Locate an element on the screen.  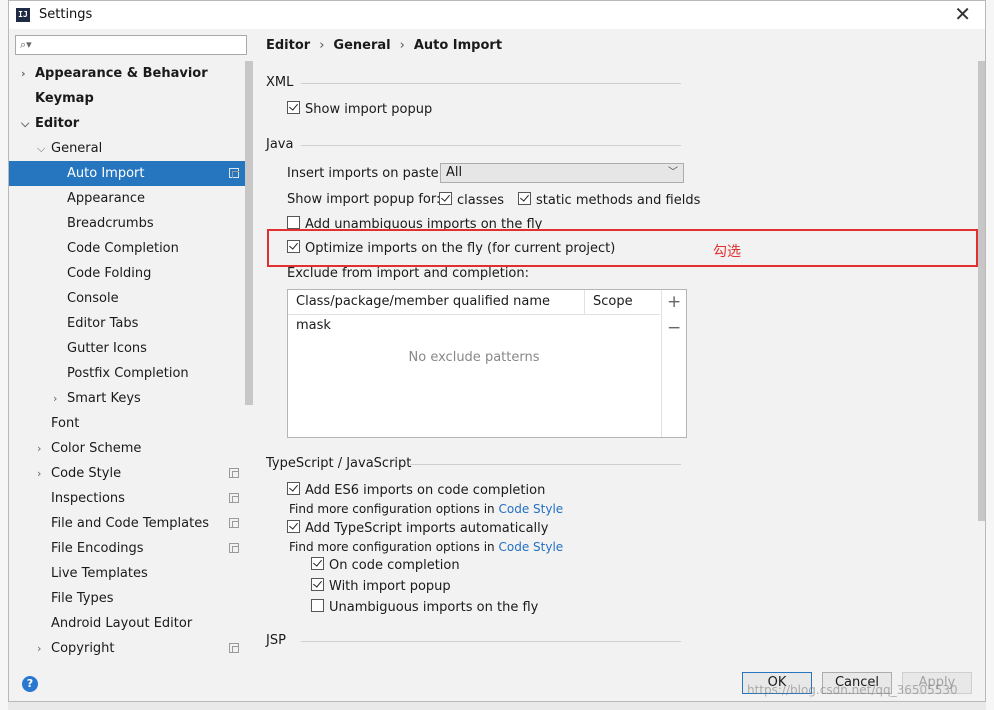
sidebar-item: Live Templates is located at coordinates (127, 573).